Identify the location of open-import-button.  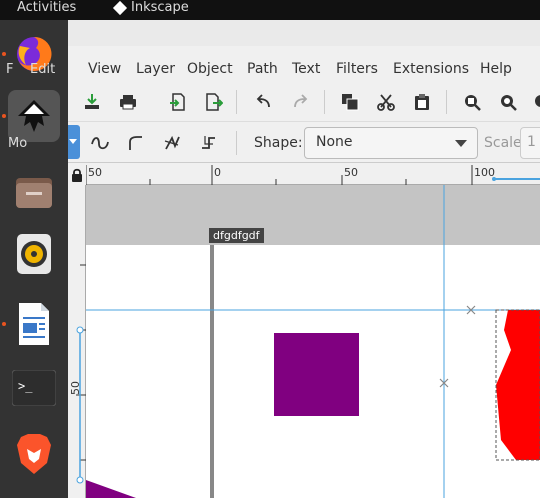
(178, 102).